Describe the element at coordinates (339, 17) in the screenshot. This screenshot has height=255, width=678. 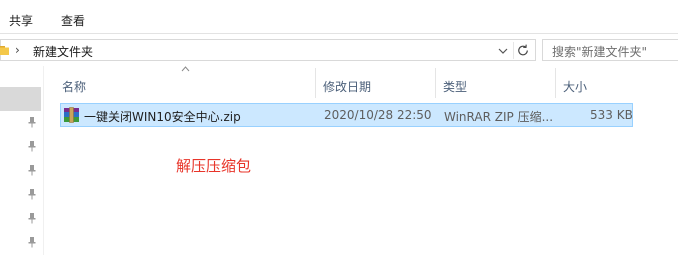
I see `ribbon-tab-bar: 共享 查看` at that location.